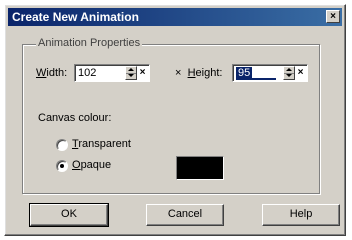  I want to click on width-field: 102 ×, so click(112, 73).